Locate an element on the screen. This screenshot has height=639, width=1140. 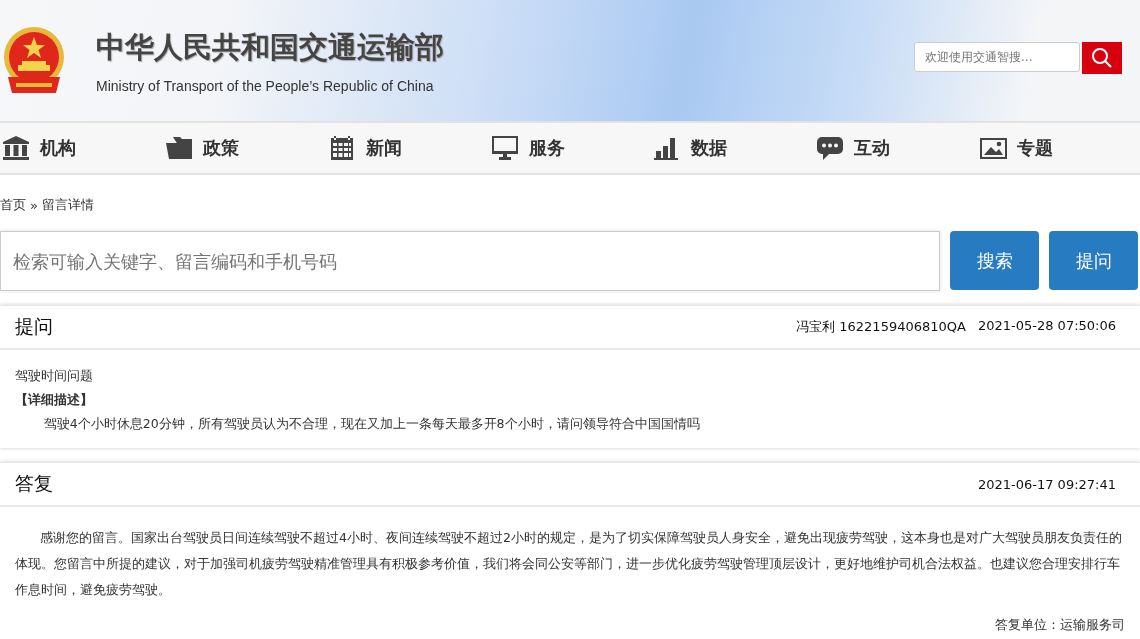
monitor-icon is located at coordinates (504, 148).